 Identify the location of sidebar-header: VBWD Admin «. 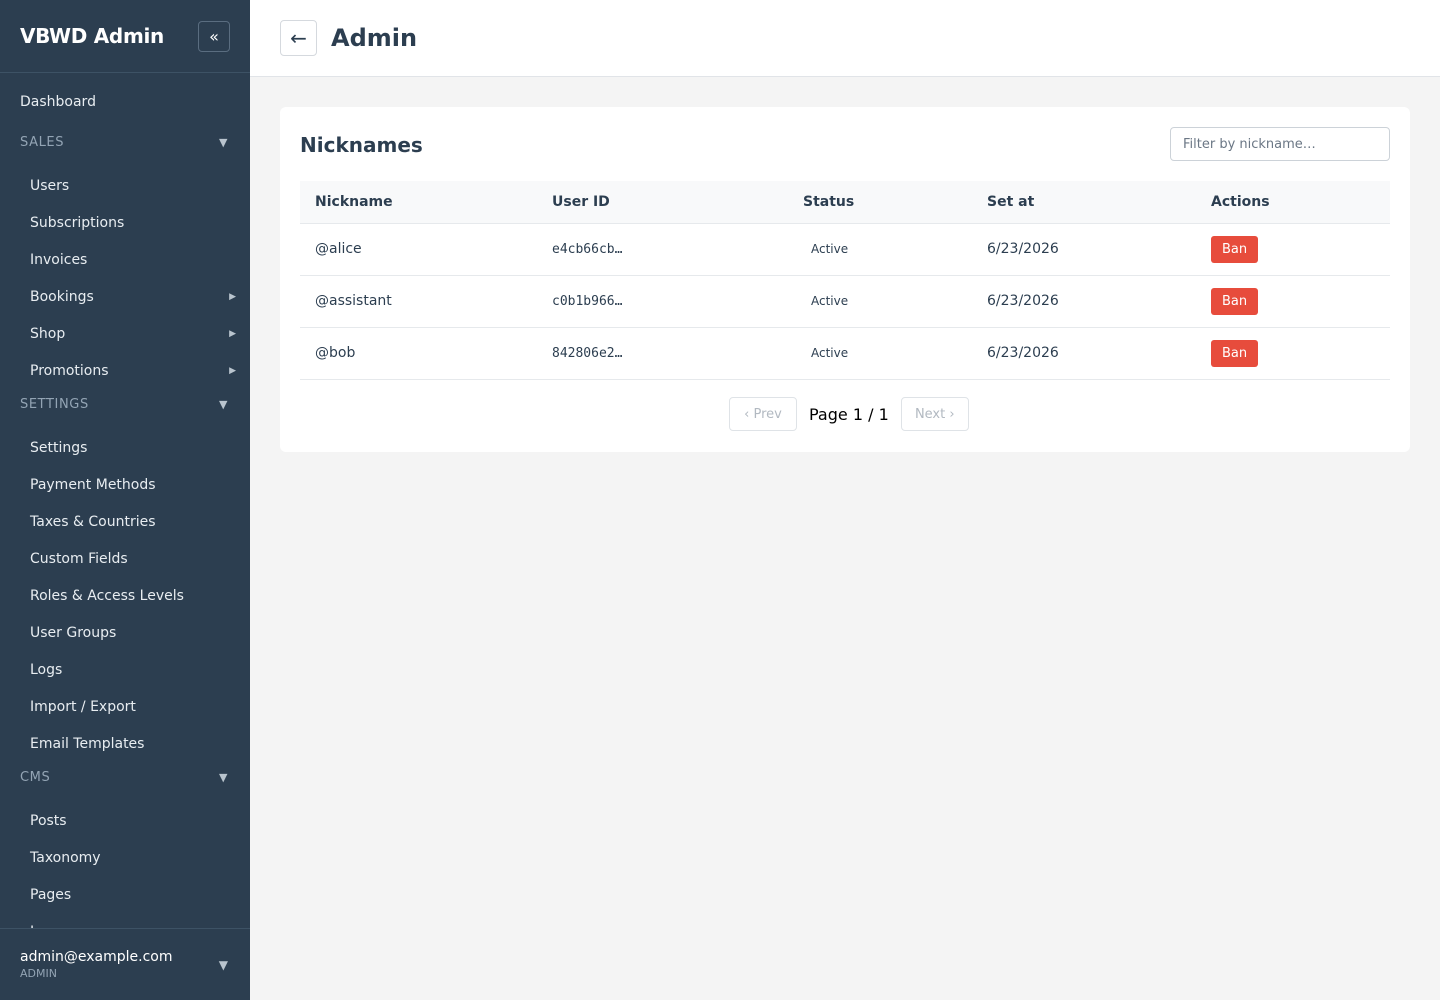
(125, 36).